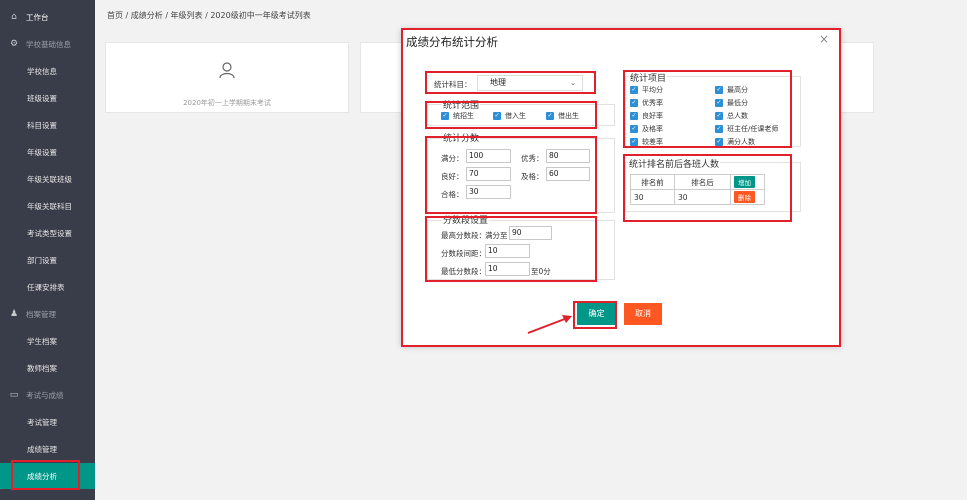  I want to click on sidebar-section-school-info: ⚙ 学校基础信息, so click(47, 44).